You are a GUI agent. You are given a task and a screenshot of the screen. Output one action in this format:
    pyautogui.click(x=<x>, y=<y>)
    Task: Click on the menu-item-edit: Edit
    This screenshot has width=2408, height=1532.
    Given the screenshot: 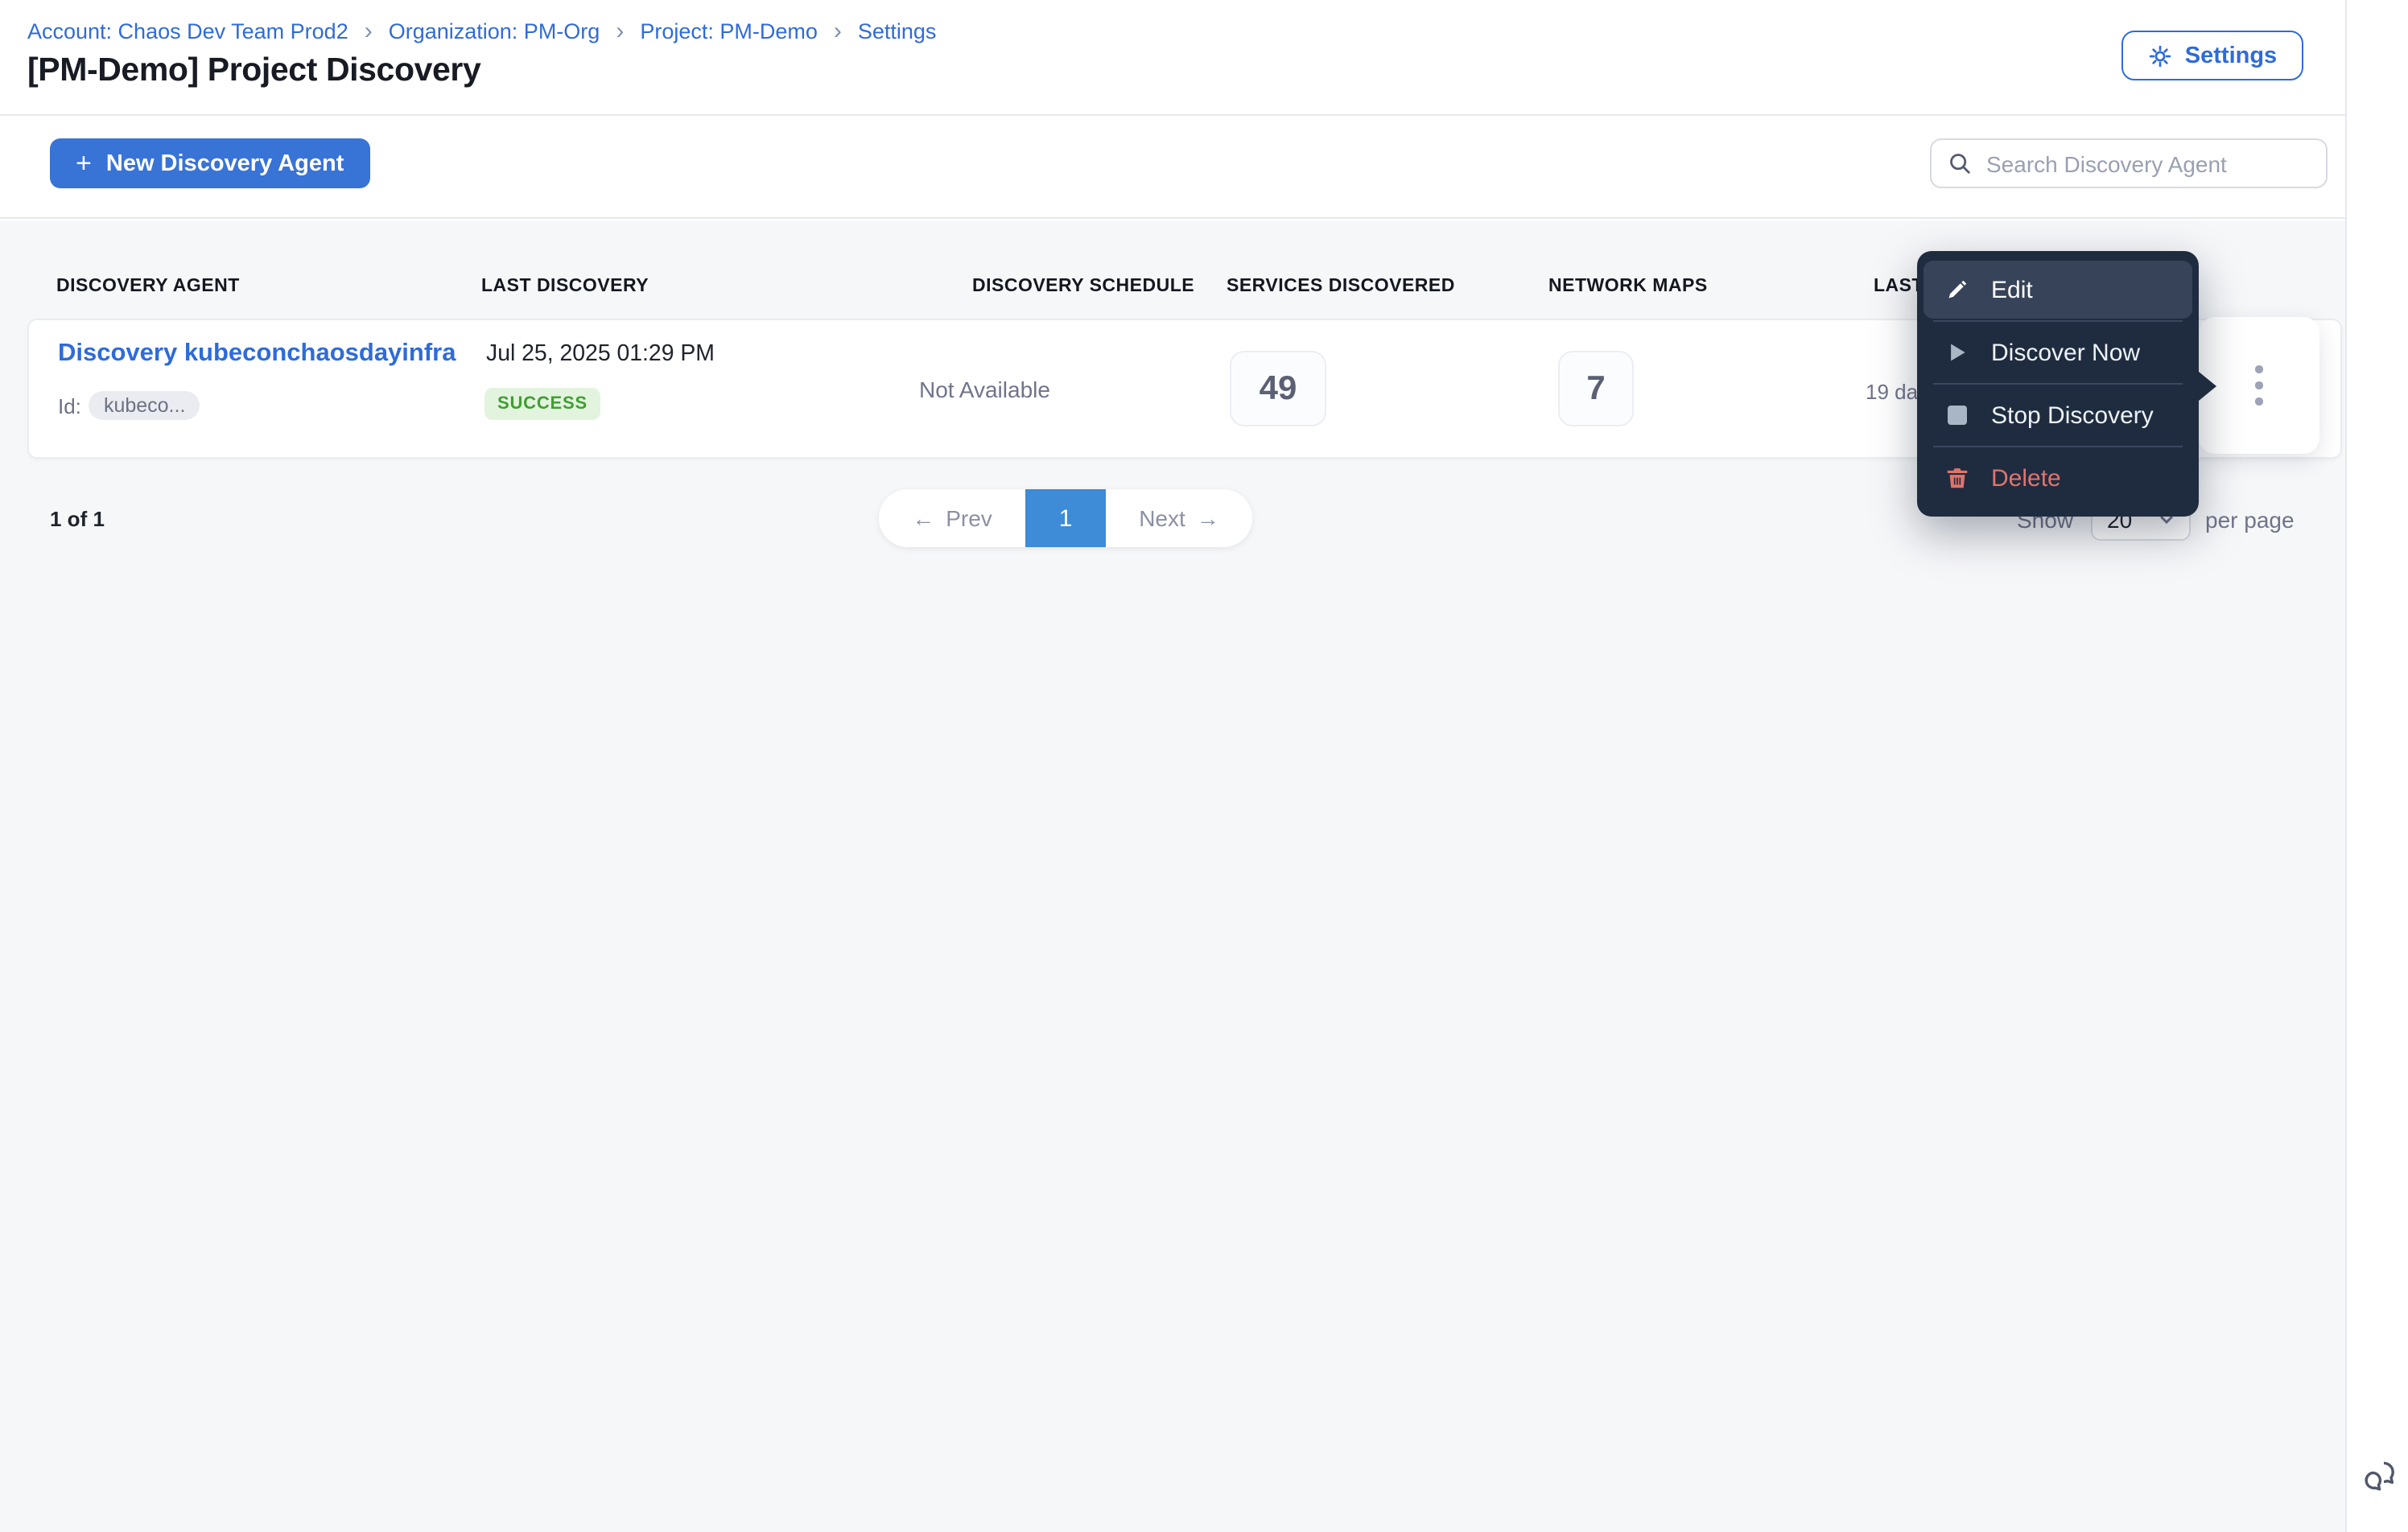 What is the action you would take?
    pyautogui.click(x=2058, y=290)
    